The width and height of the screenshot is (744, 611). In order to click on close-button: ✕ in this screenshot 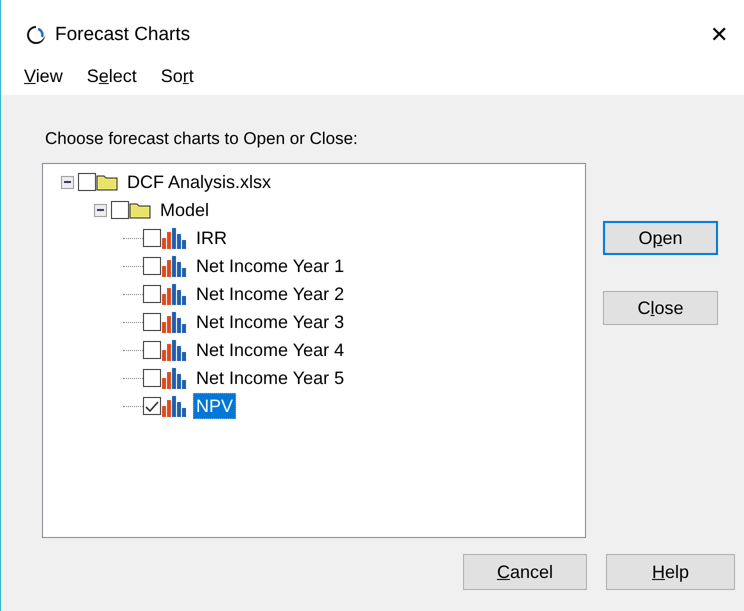, I will do `click(719, 35)`.